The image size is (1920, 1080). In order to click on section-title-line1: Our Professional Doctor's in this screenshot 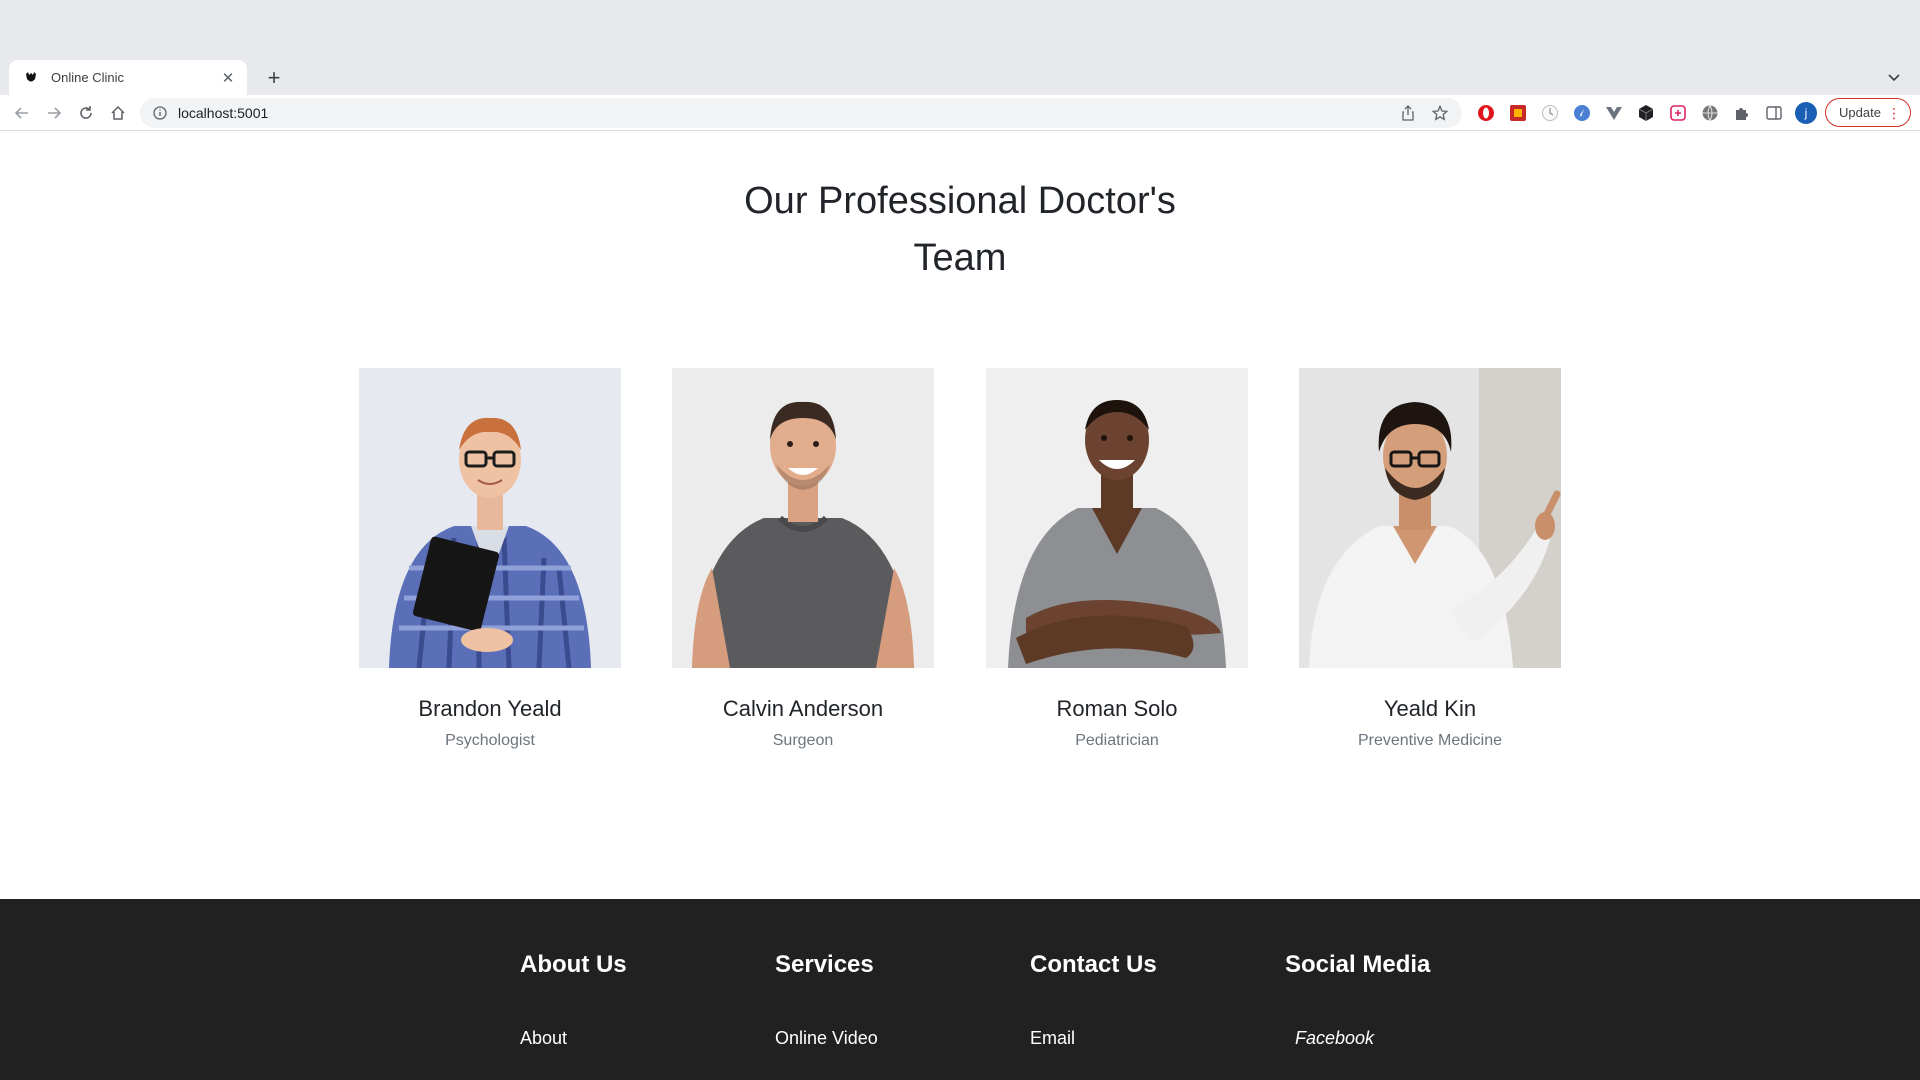, I will do `click(960, 201)`.